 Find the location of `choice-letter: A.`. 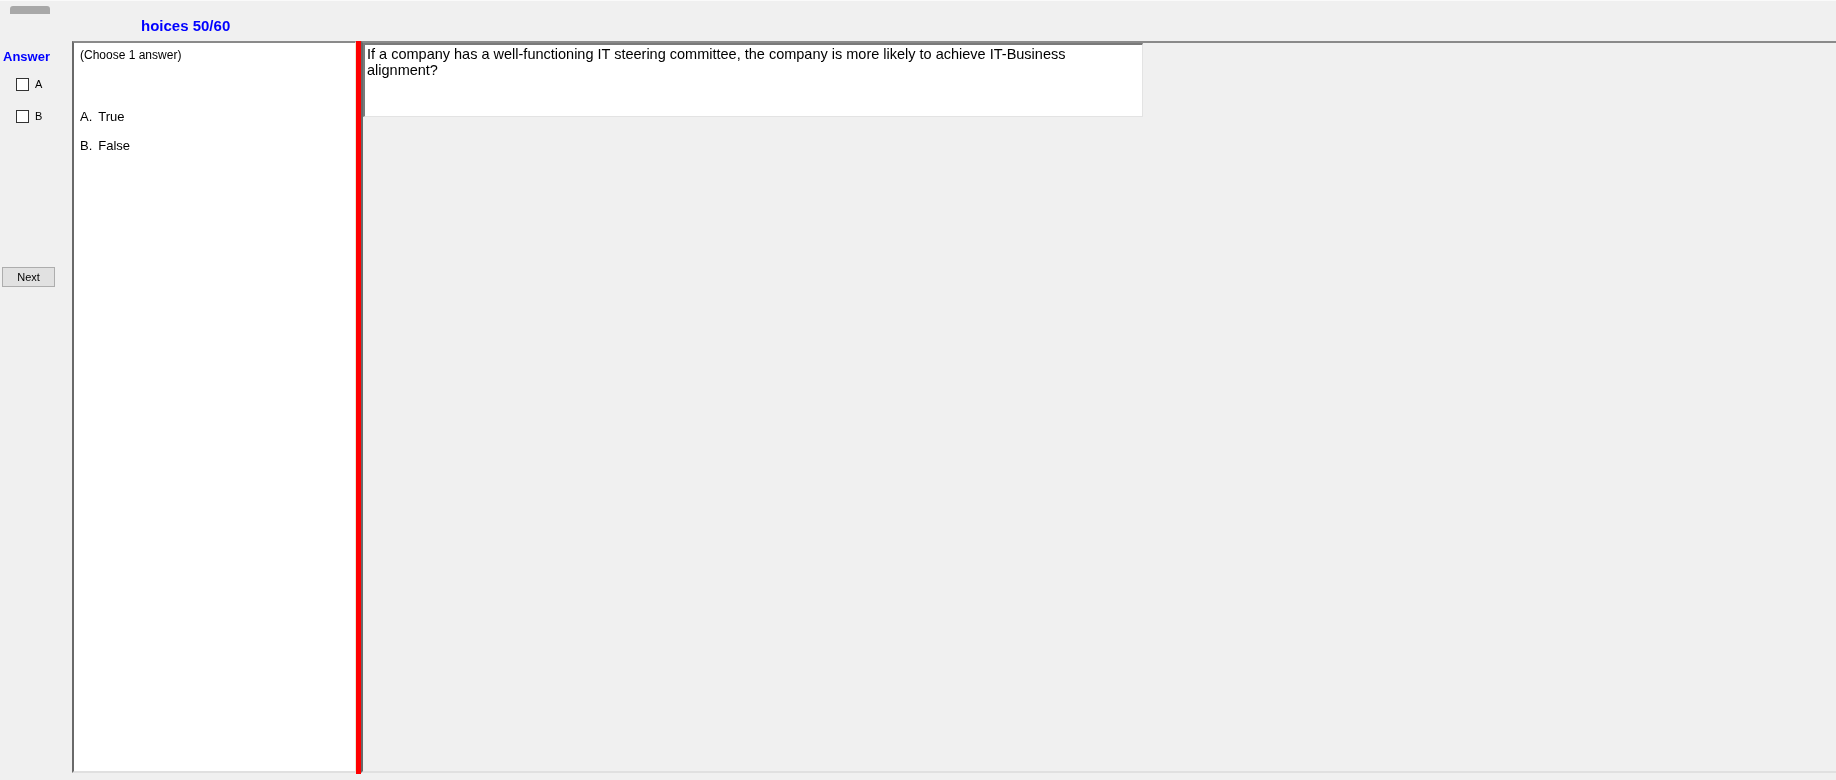

choice-letter: A. is located at coordinates (86, 117).